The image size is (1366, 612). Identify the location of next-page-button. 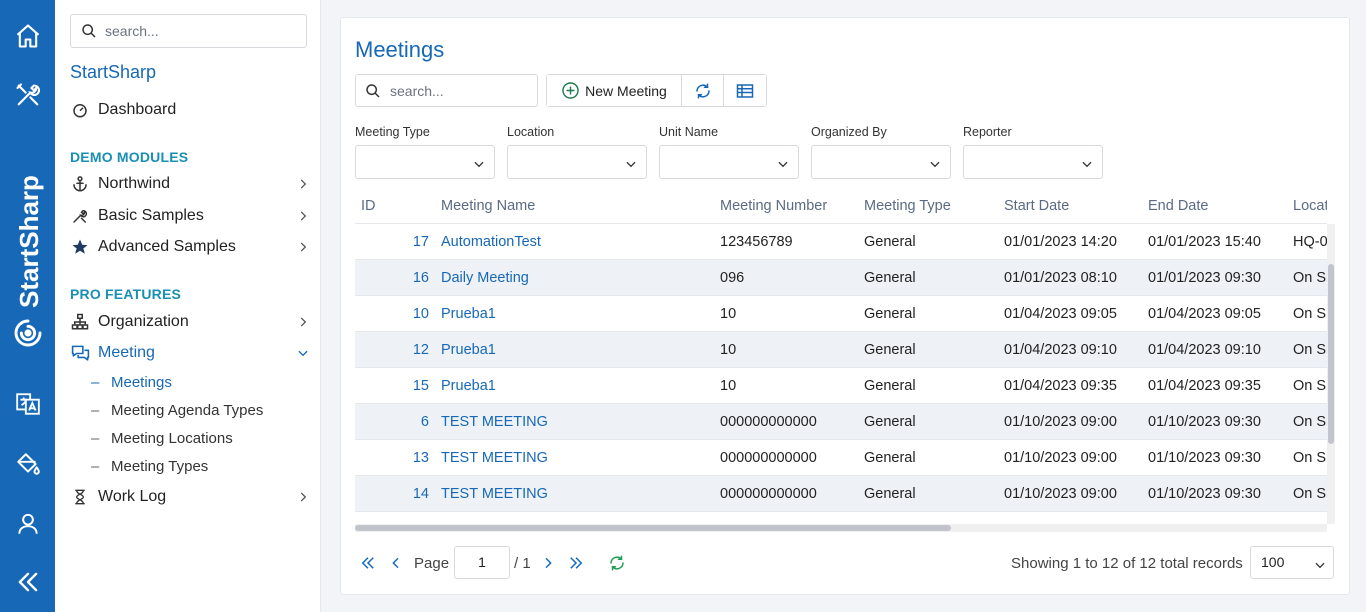
(548, 563).